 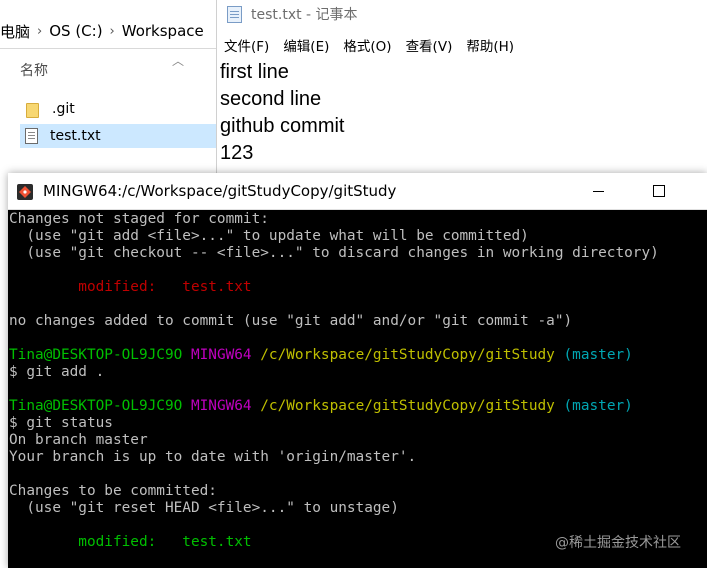 What do you see at coordinates (490, 45) in the screenshot?
I see `menu-help: 帮助(H)` at bounding box center [490, 45].